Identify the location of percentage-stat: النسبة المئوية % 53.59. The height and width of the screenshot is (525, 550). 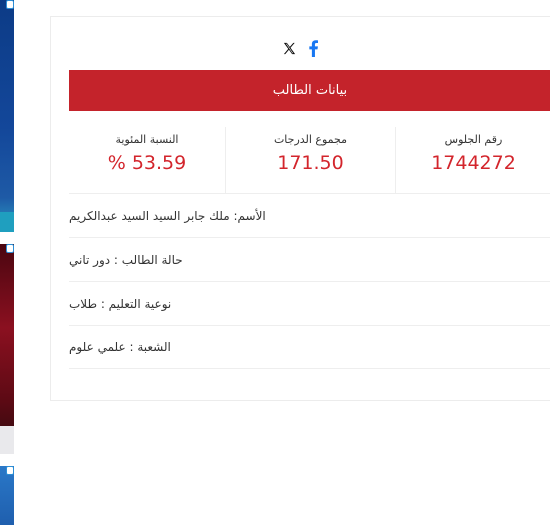
(147, 160).